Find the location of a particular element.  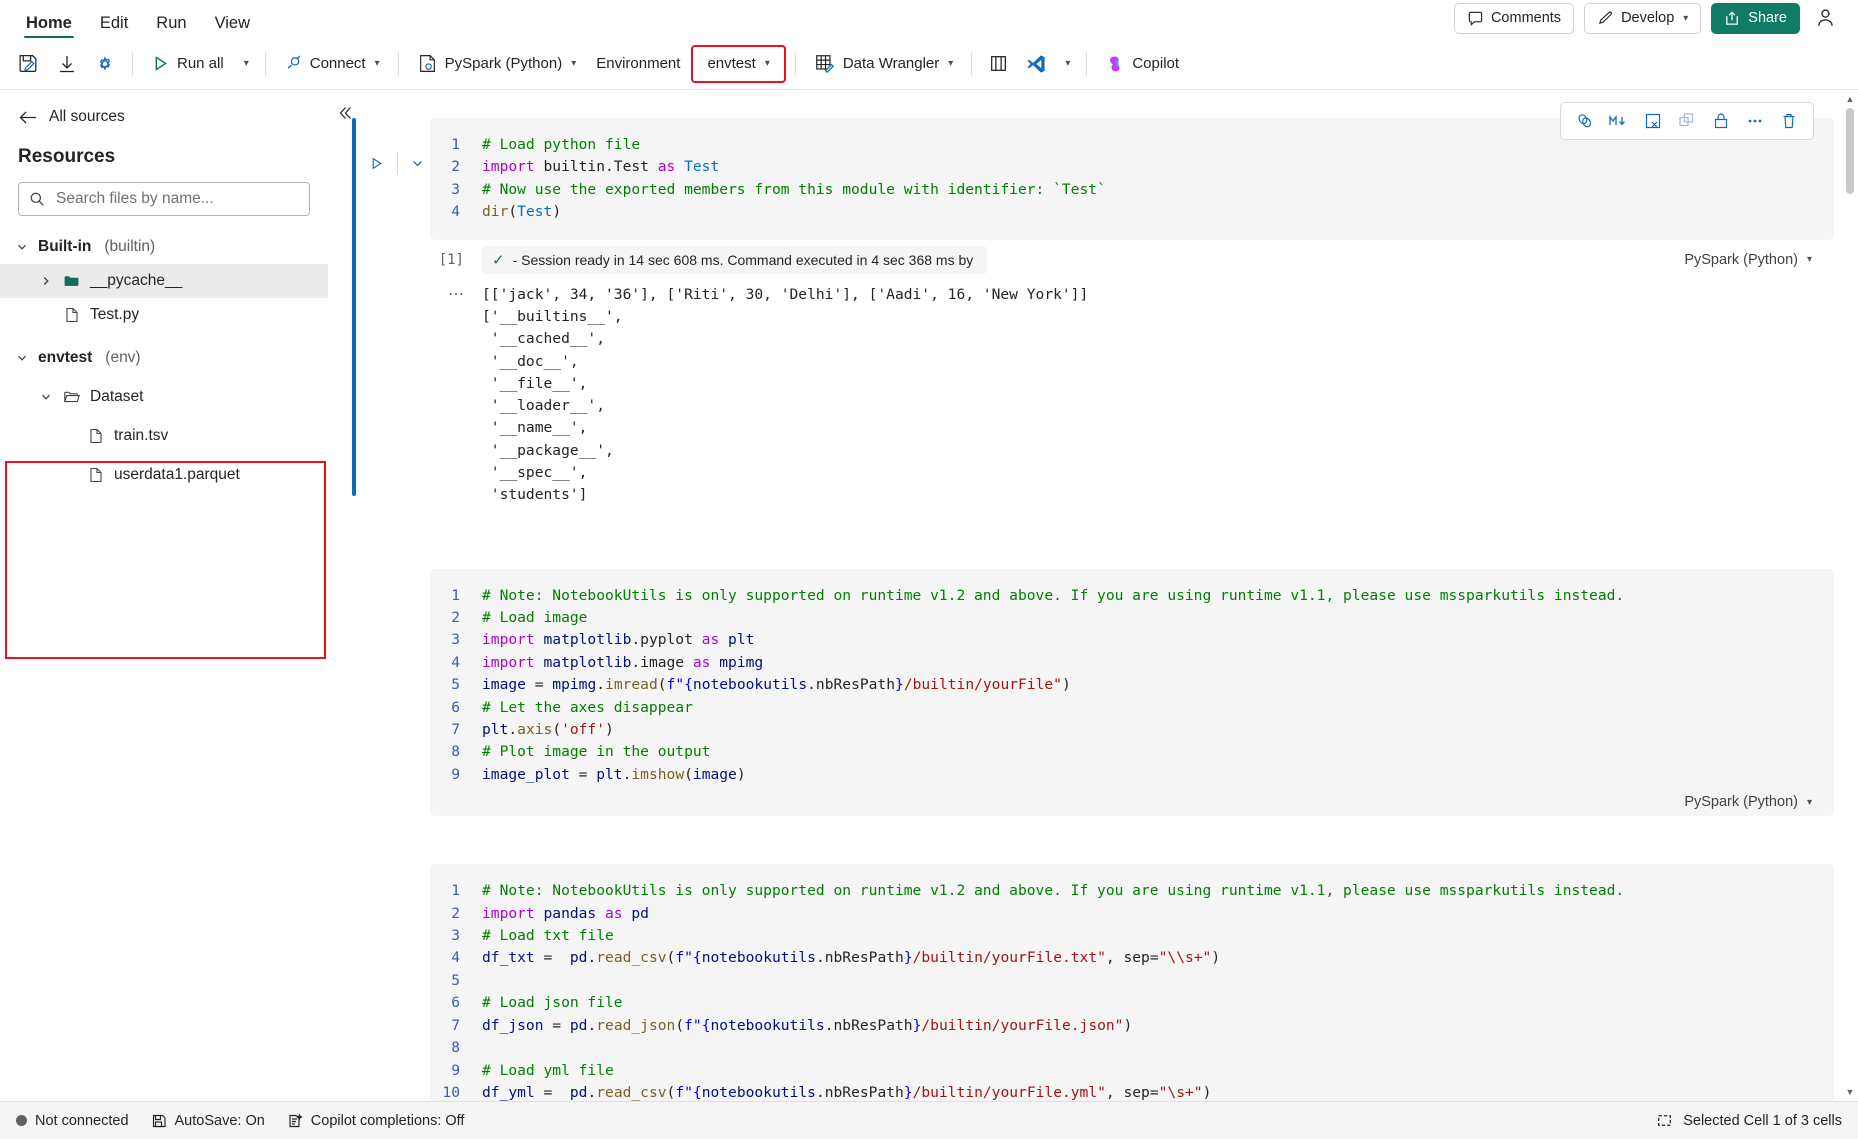

output-ellipsis-icon: ⋯ is located at coordinates (456, 395).